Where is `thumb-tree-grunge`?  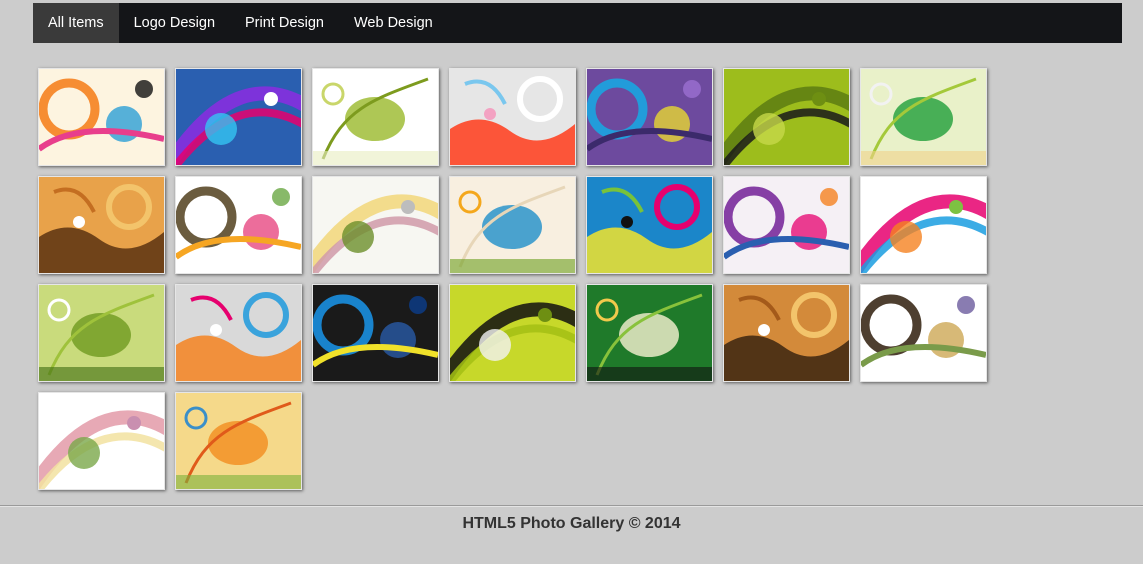
thumb-tree-grunge is located at coordinates (786, 333).